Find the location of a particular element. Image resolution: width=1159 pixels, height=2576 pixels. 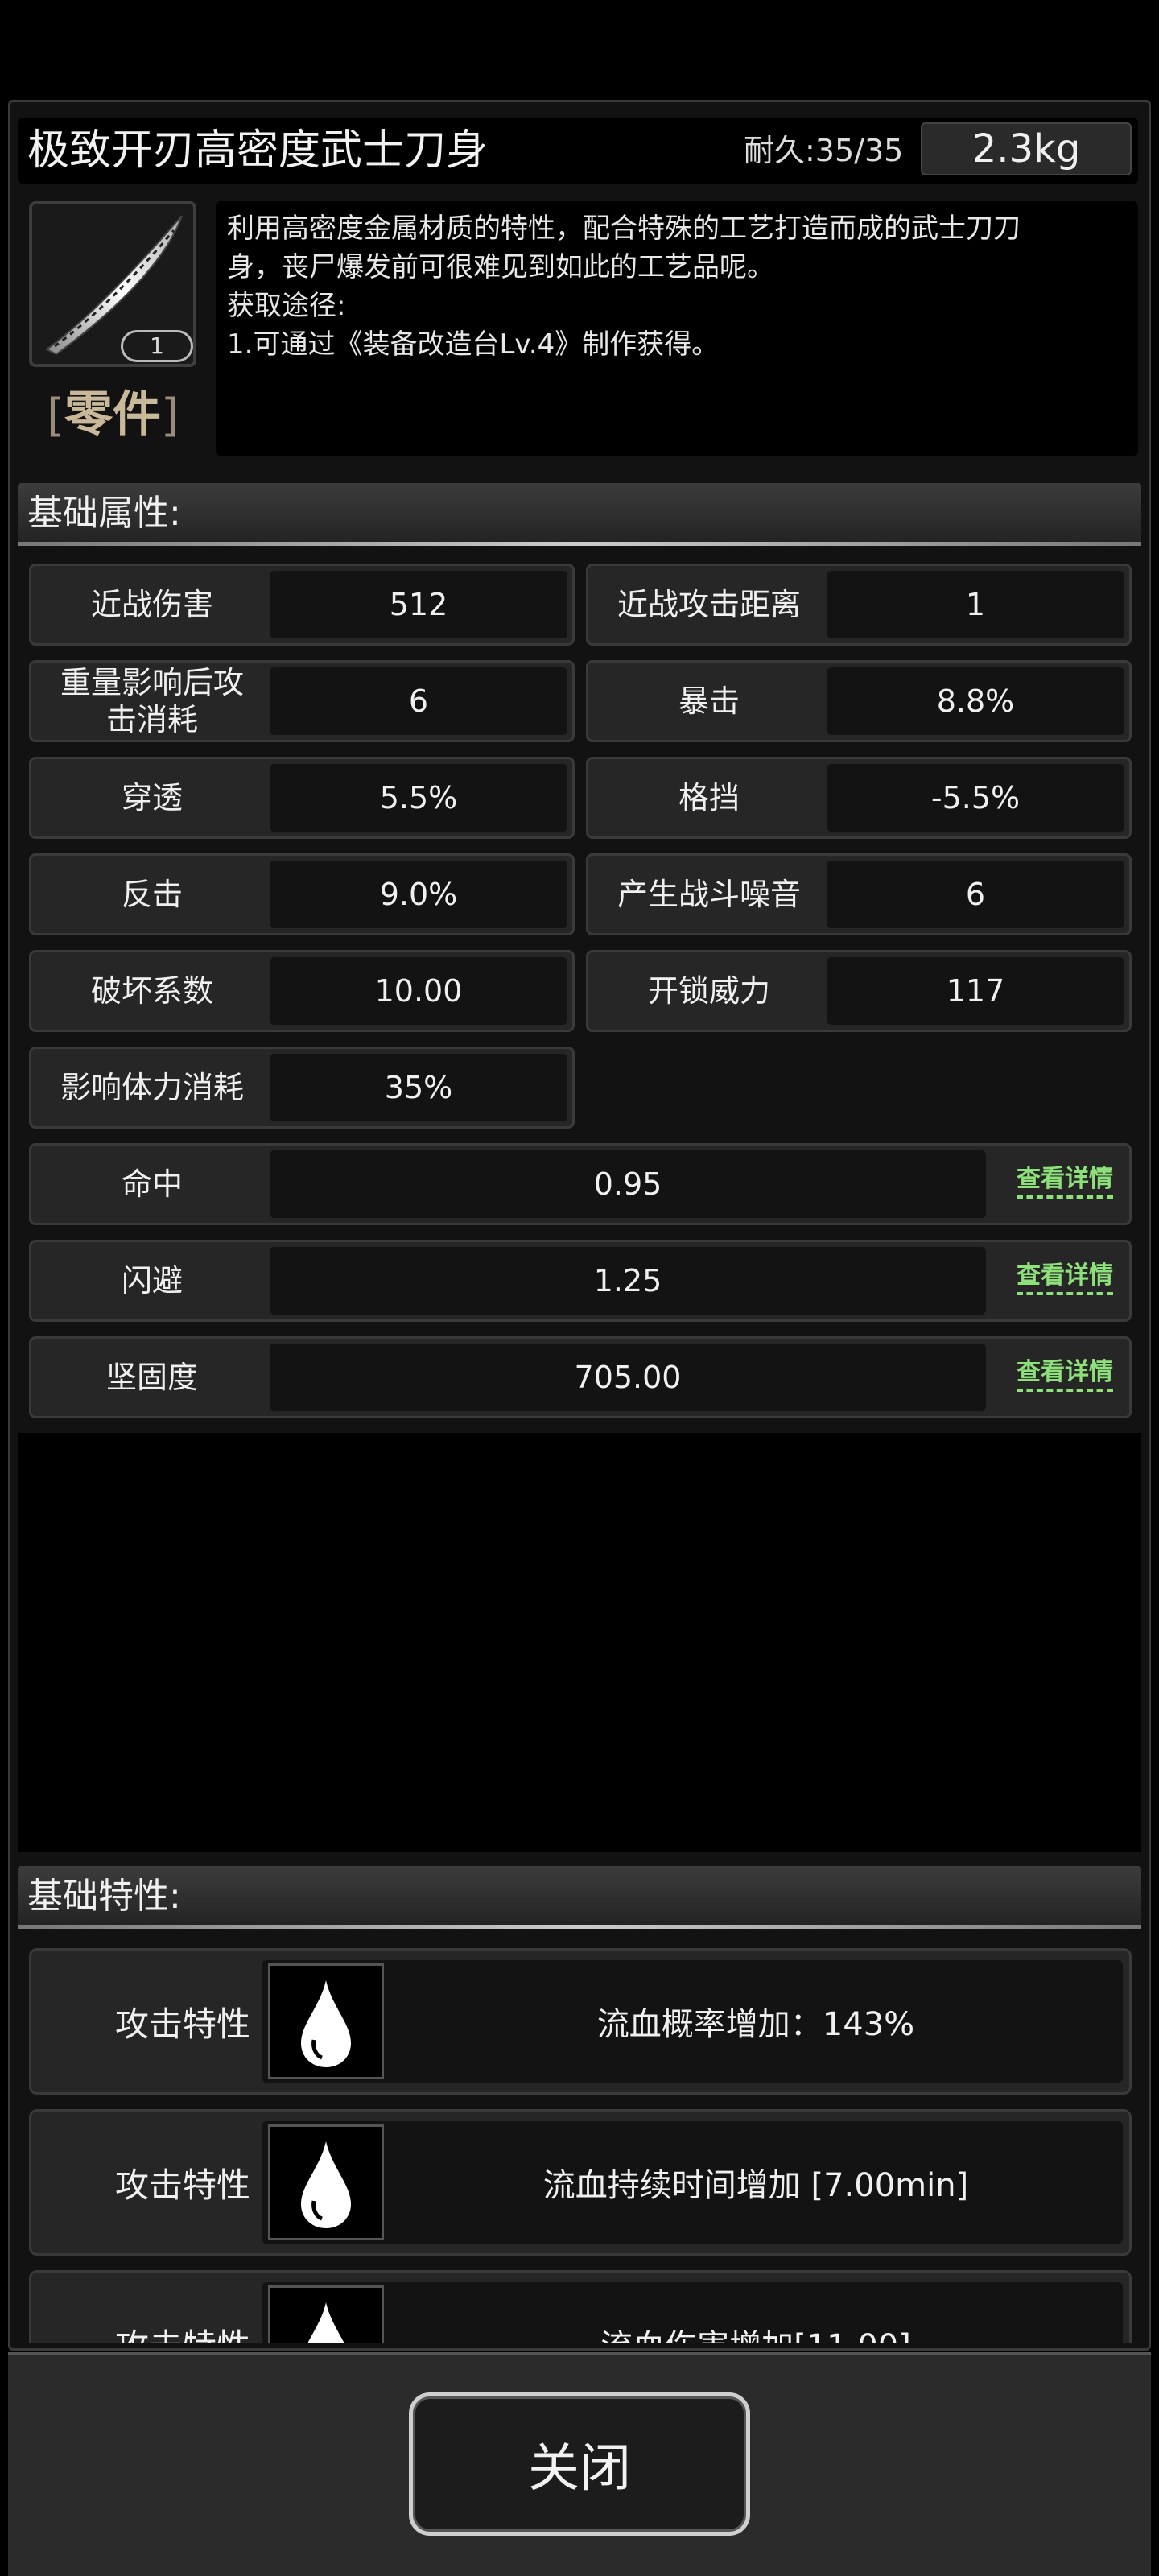

stat-stamina-cost: 影响体力消耗 35% is located at coordinates (302, 1087).